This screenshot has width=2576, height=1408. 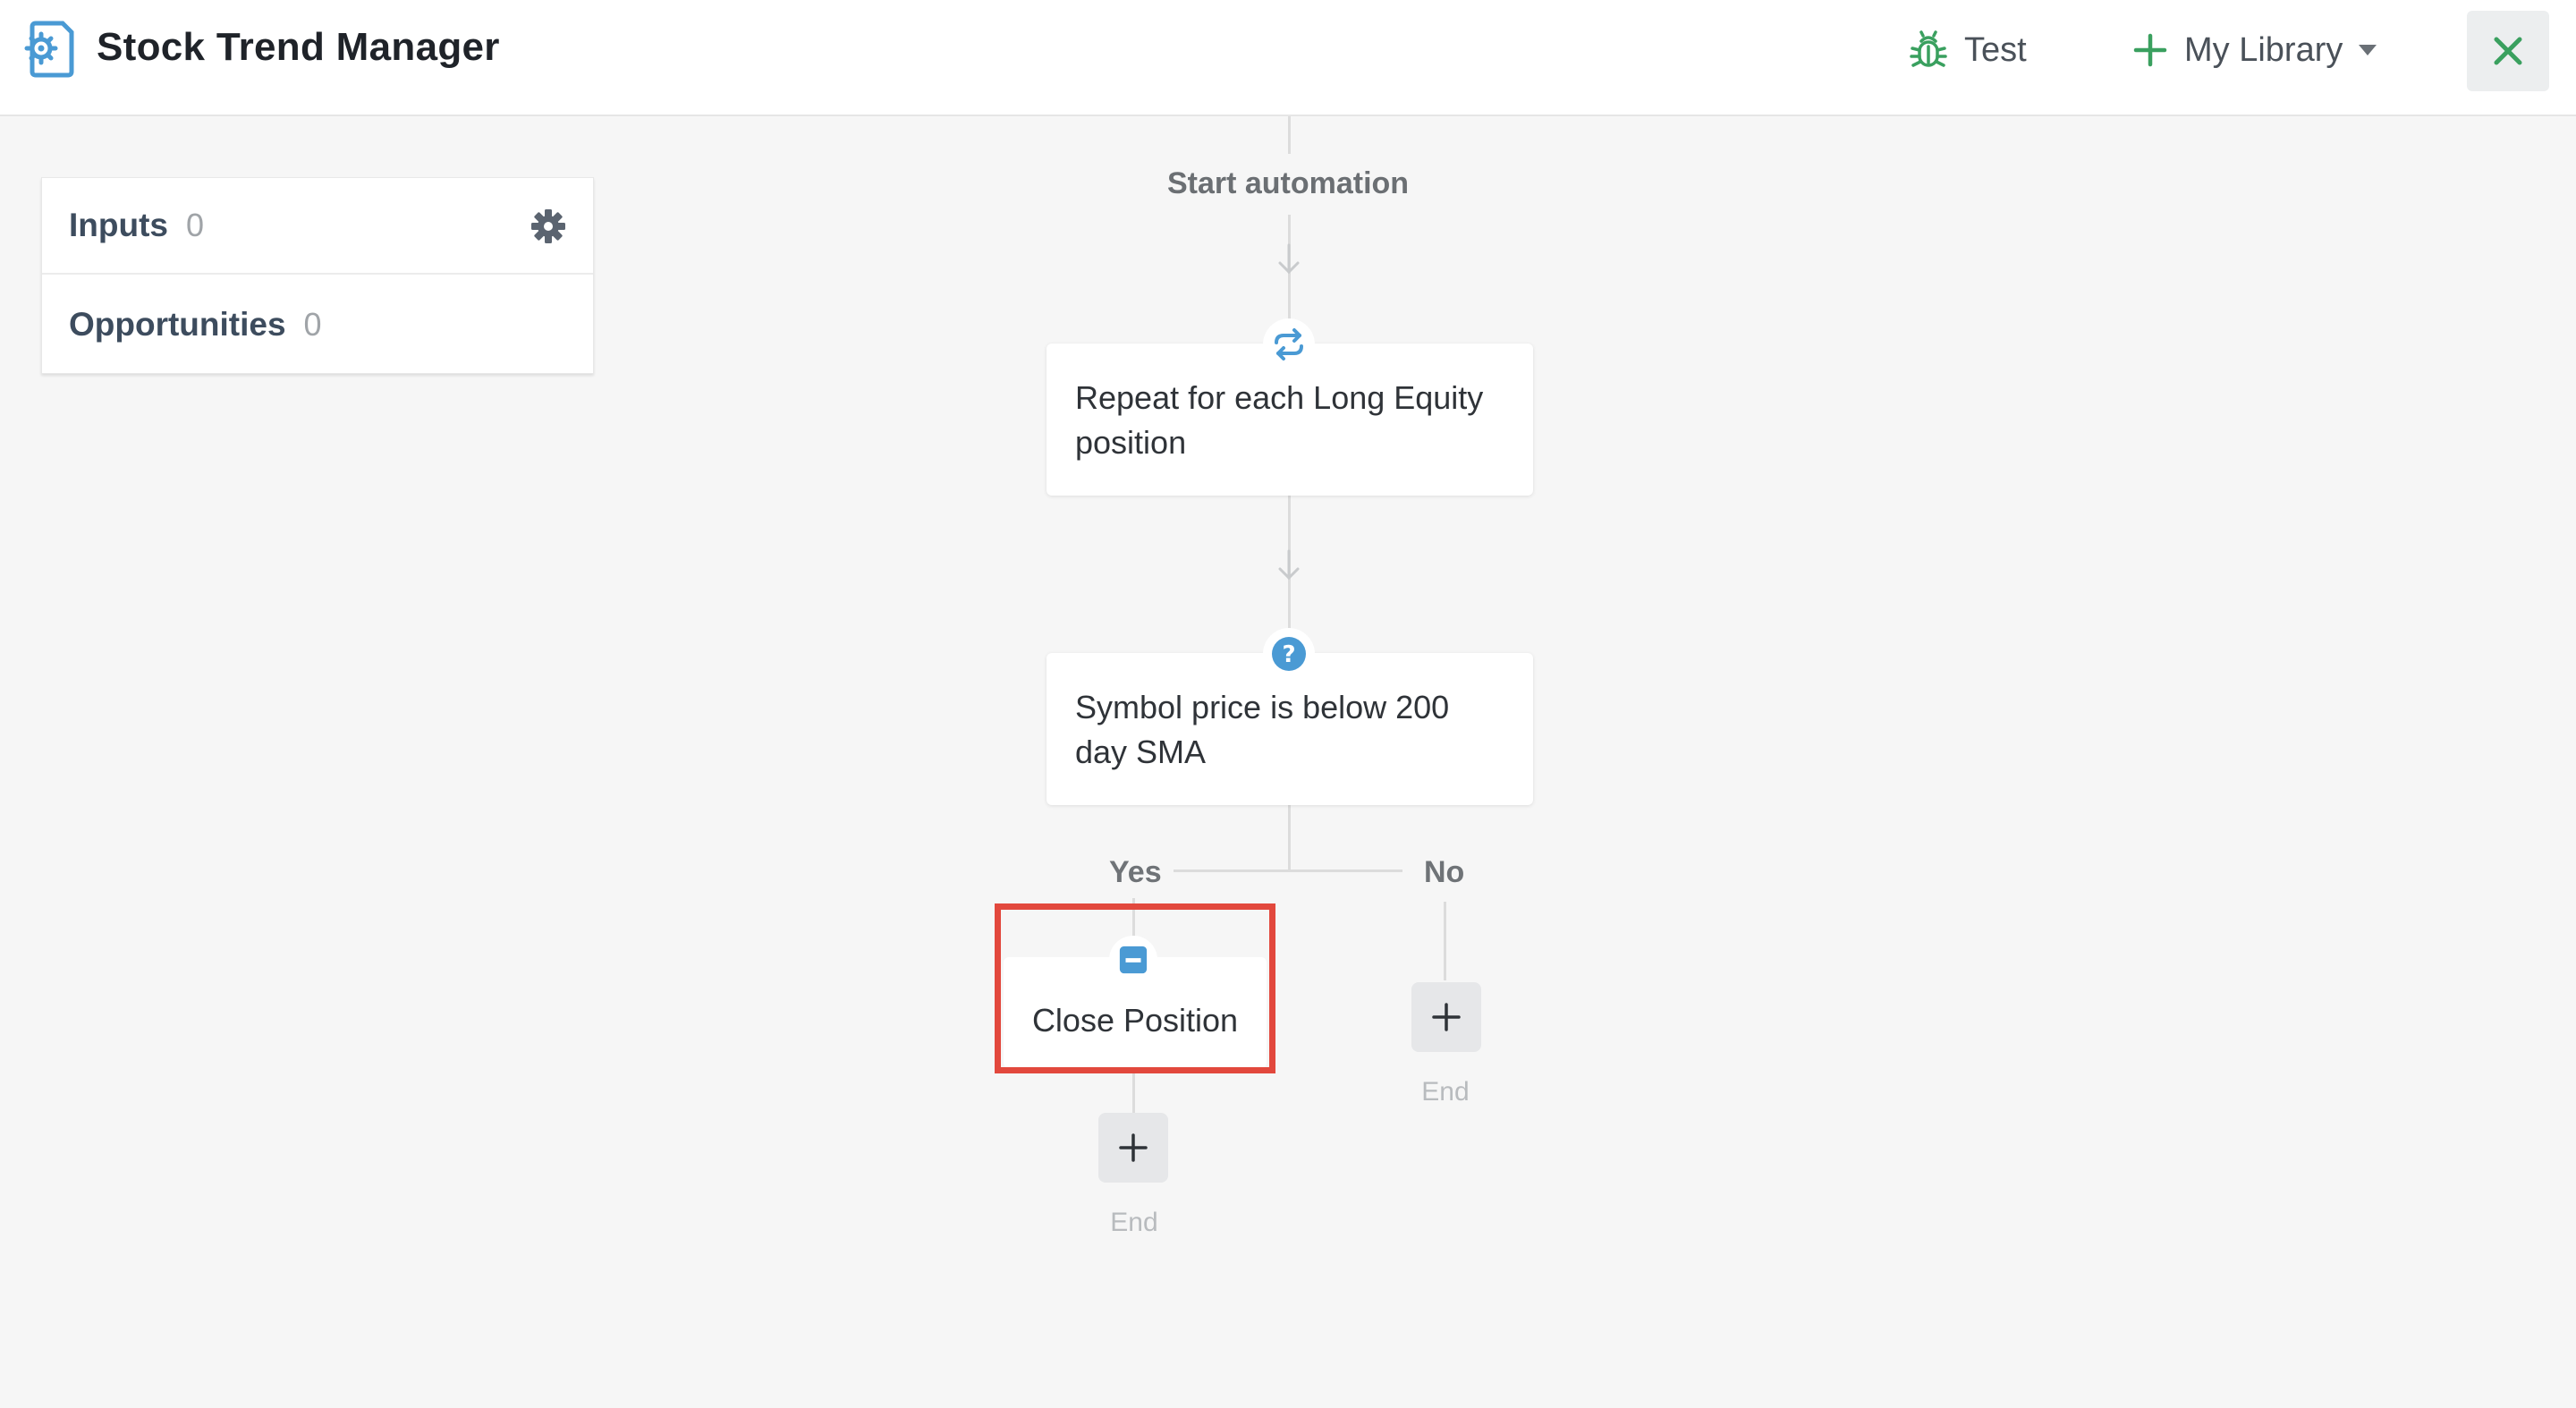 What do you see at coordinates (1445, 1092) in the screenshot?
I see `end-label-no-branch: End` at bounding box center [1445, 1092].